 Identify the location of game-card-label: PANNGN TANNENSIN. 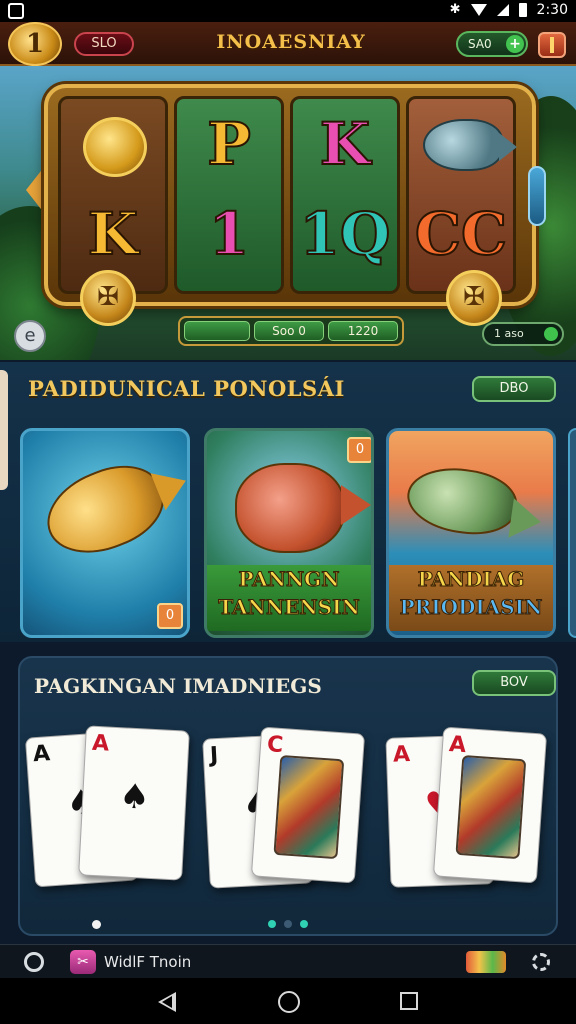
(289, 598).